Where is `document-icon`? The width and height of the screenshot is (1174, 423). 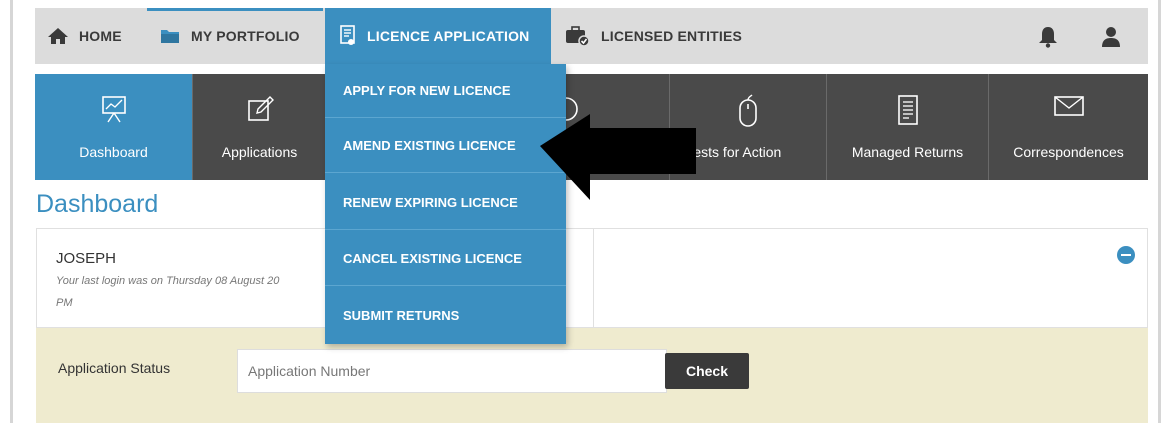 document-icon is located at coordinates (907, 110).